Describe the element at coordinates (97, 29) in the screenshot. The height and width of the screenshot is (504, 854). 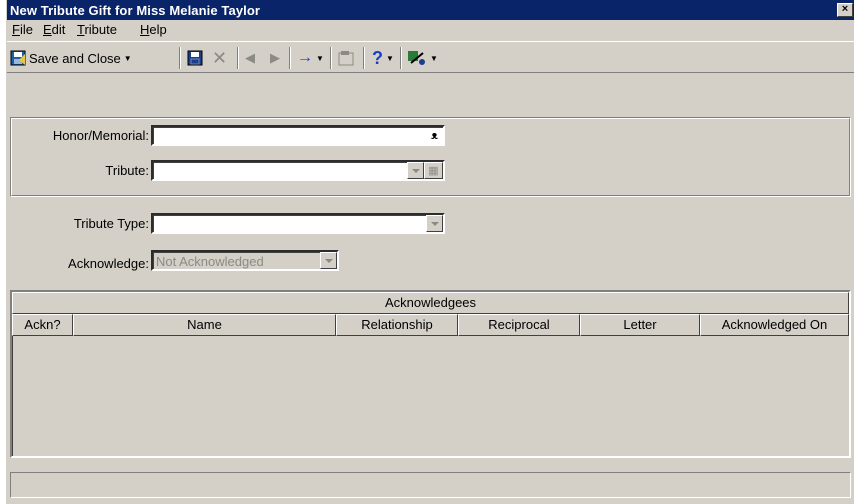
I see `menu-tribute: Tribute` at that location.